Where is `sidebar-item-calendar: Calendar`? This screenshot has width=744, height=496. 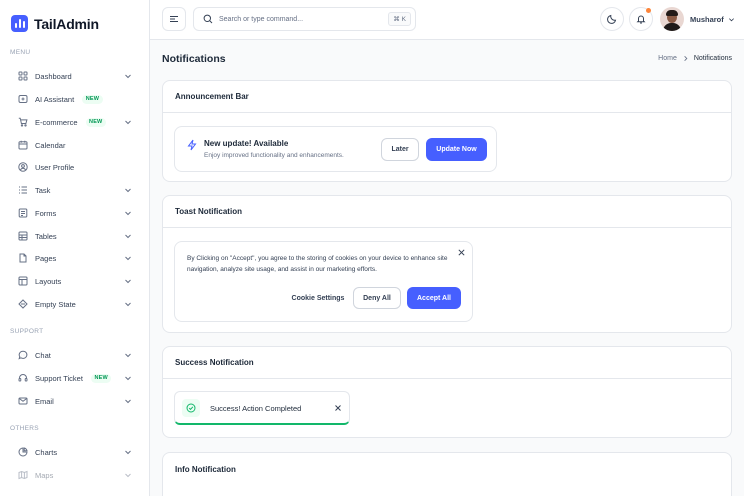
sidebar-item-calendar: Calendar is located at coordinates (73, 145).